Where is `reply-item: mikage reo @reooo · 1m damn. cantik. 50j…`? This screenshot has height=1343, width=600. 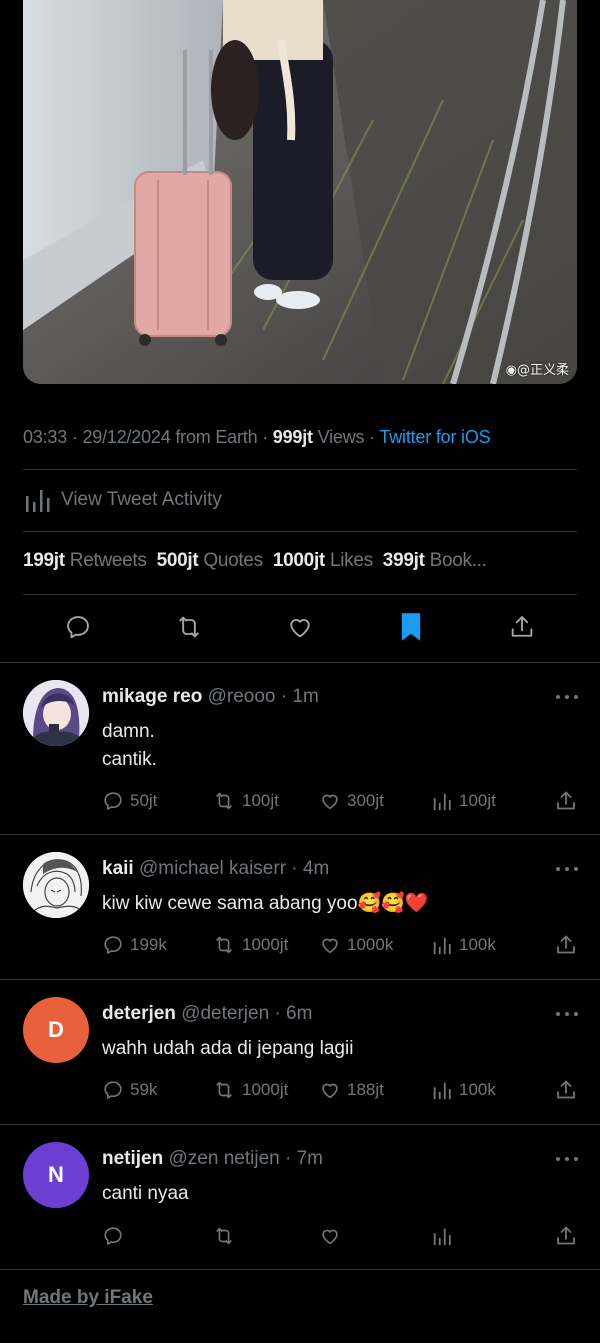
reply-item: mikage reo @reooo · 1m damn. cantik. 50j… is located at coordinates (300, 748).